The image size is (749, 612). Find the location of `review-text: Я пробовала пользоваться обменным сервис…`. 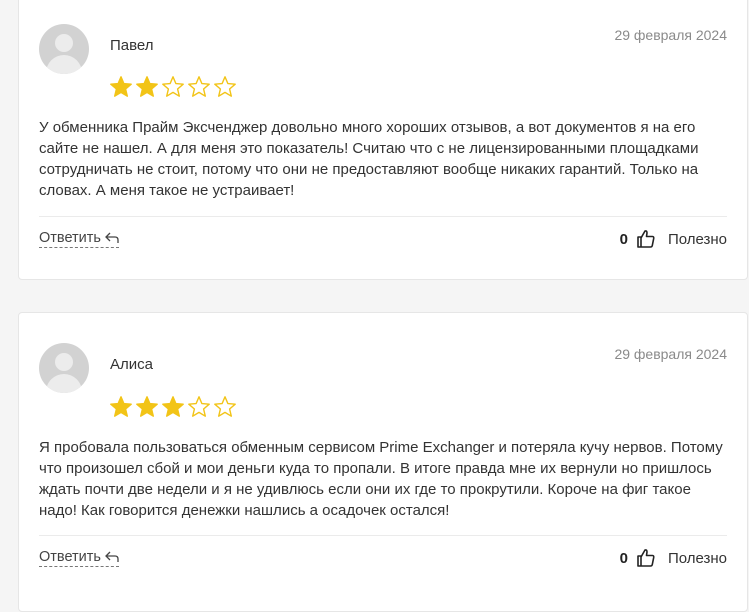

review-text: Я пробовала пользоваться обменным сервис… is located at coordinates (381, 479).